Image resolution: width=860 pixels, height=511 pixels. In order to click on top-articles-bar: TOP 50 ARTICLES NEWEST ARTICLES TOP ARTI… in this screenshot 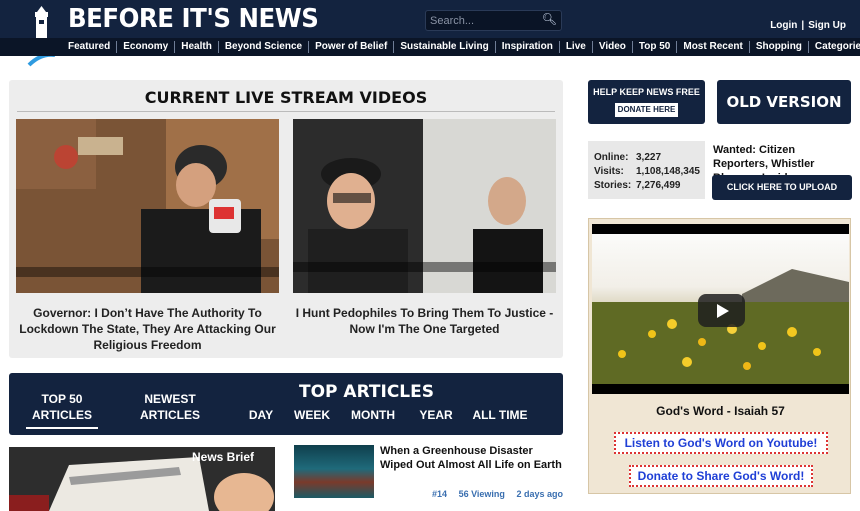, I will do `click(286, 404)`.